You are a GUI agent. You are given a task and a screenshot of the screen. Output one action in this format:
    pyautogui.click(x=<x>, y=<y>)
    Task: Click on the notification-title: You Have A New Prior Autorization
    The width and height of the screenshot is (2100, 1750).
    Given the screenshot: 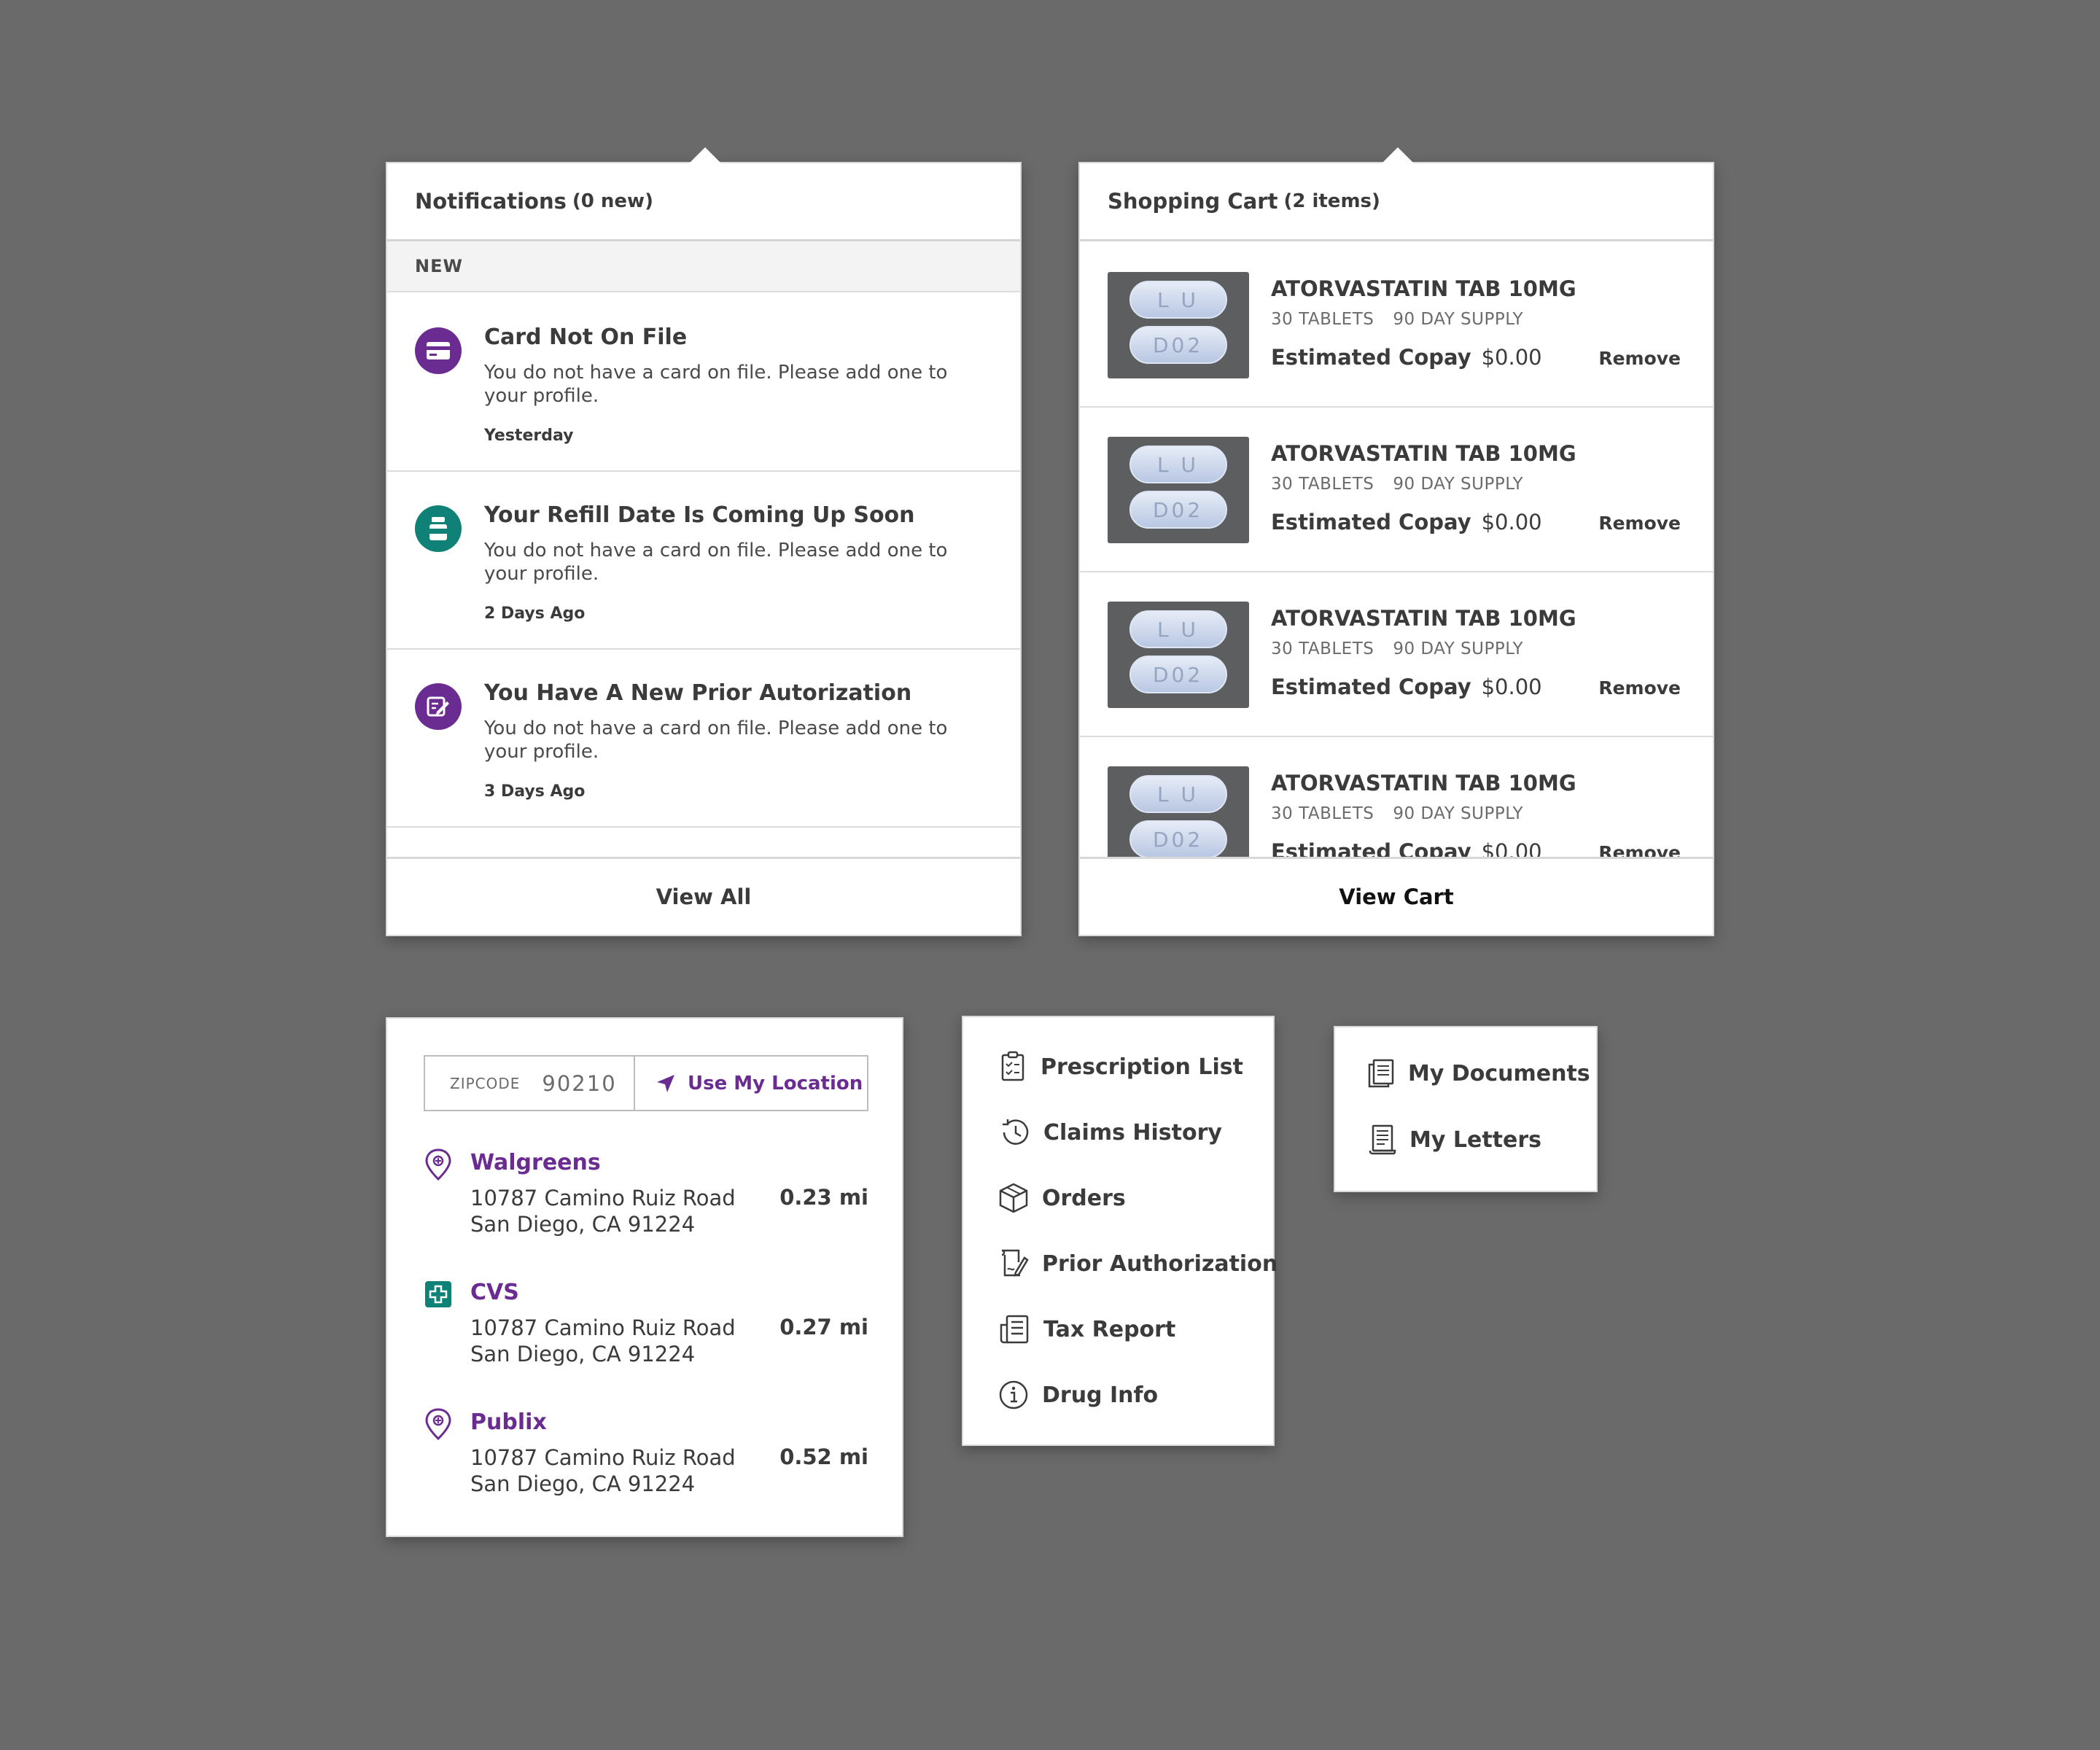 What is the action you would take?
    pyautogui.click(x=698, y=693)
    